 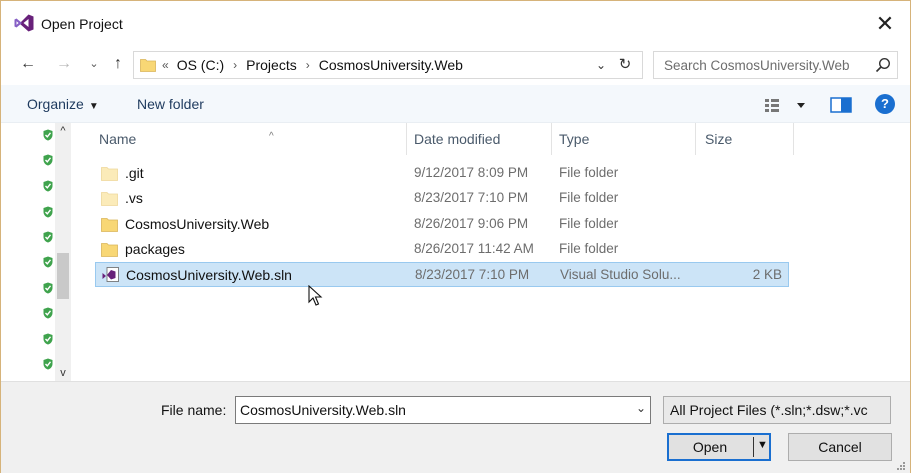 I want to click on file-name-label: File name:, so click(x=194, y=410).